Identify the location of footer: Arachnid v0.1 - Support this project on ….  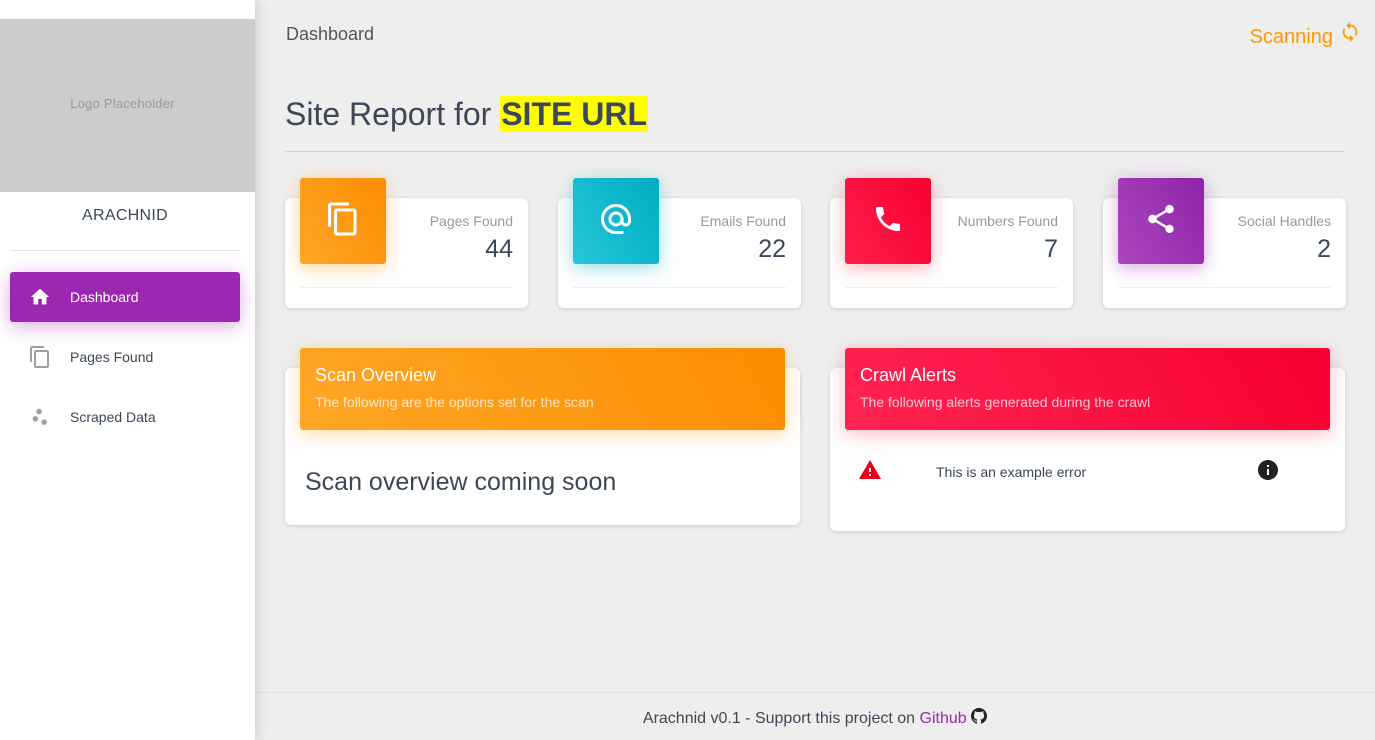
(815, 718).